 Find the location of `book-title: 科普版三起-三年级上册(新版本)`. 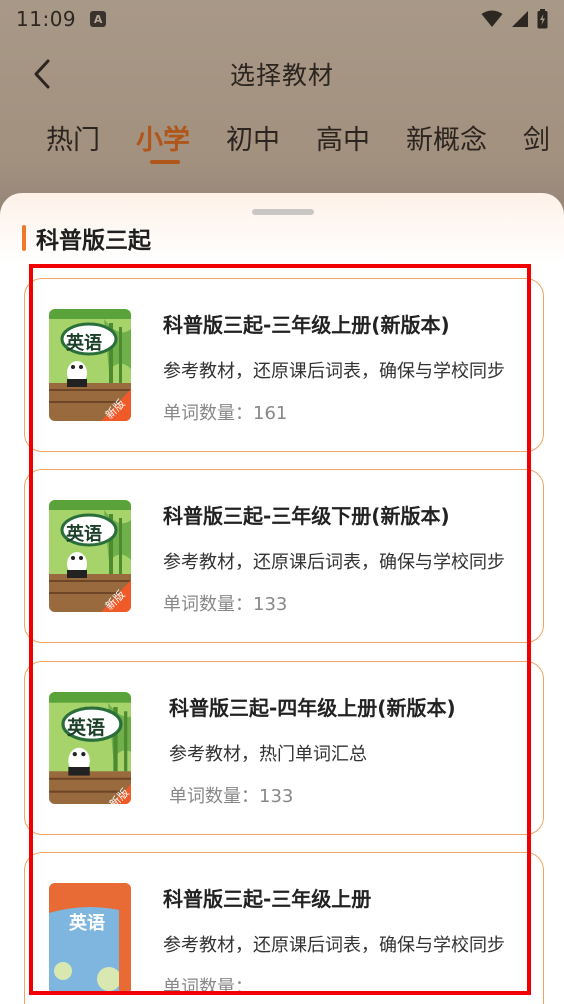

book-title: 科普版三起-三年级上册(新版本) is located at coordinates (306, 325).